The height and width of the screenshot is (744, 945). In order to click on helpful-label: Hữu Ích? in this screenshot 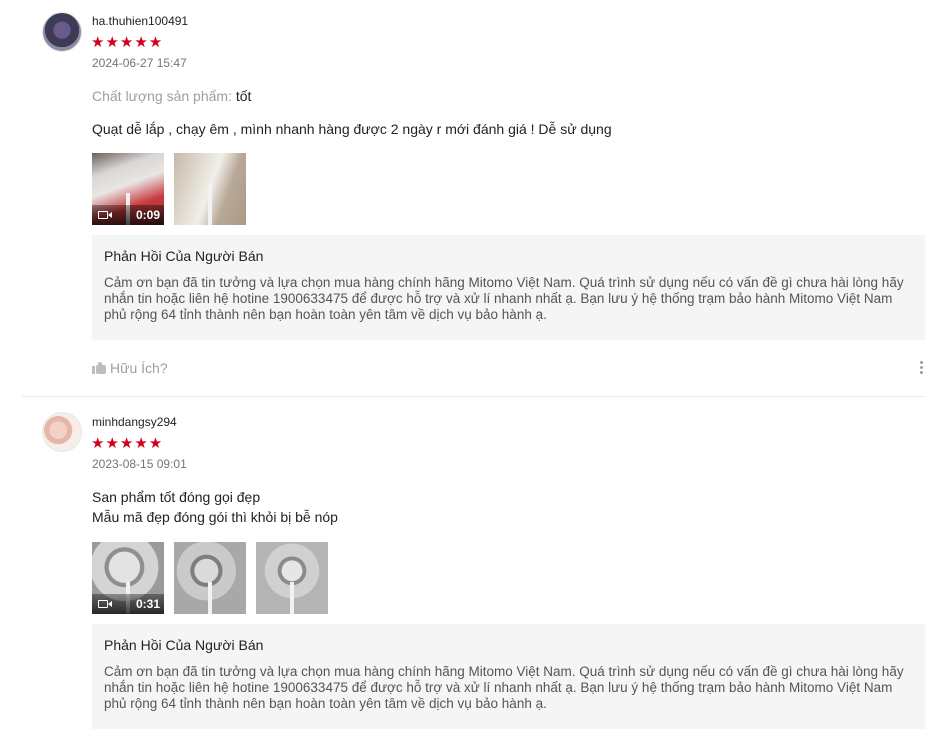, I will do `click(139, 368)`.